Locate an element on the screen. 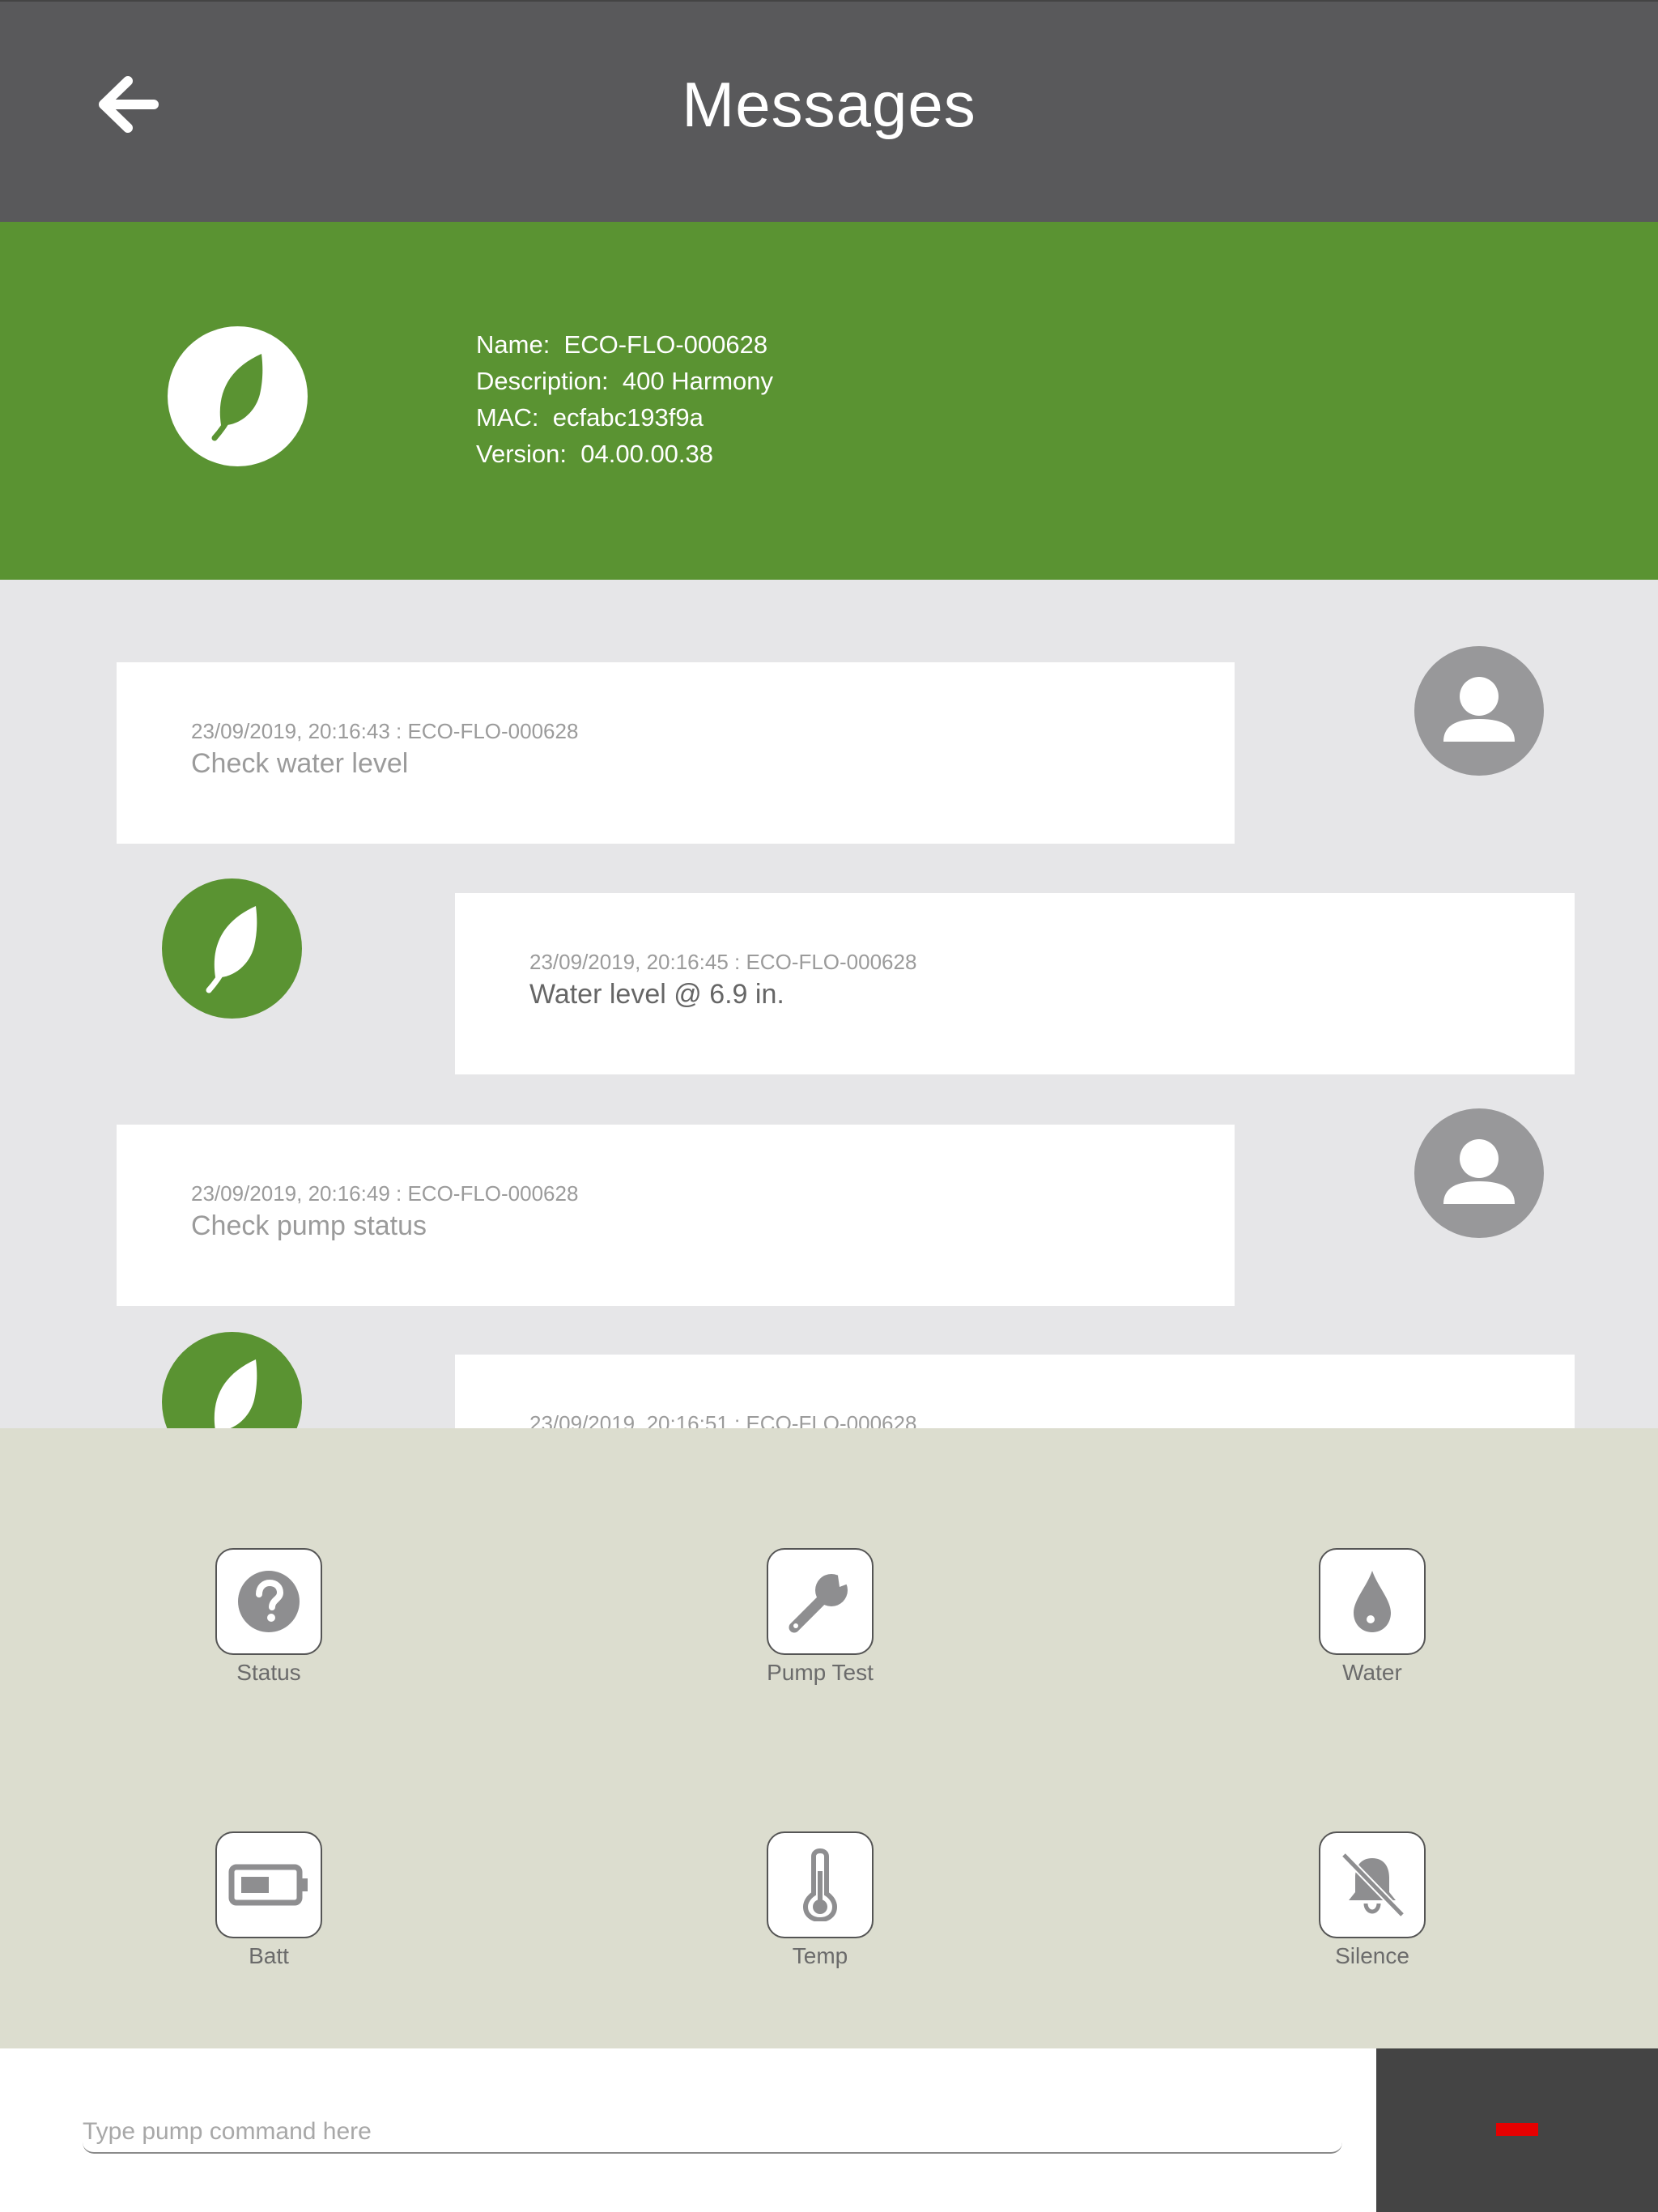 This screenshot has width=1658, height=2212. battery-command: Batt is located at coordinates (269, 1900).